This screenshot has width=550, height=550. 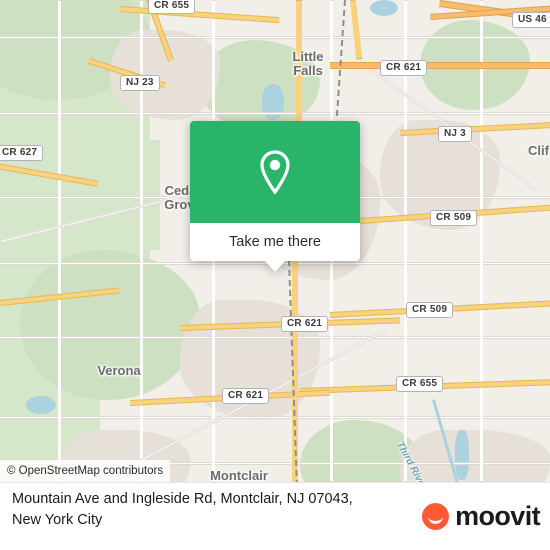 I want to click on map-popup: Take me there, so click(x=275, y=196).